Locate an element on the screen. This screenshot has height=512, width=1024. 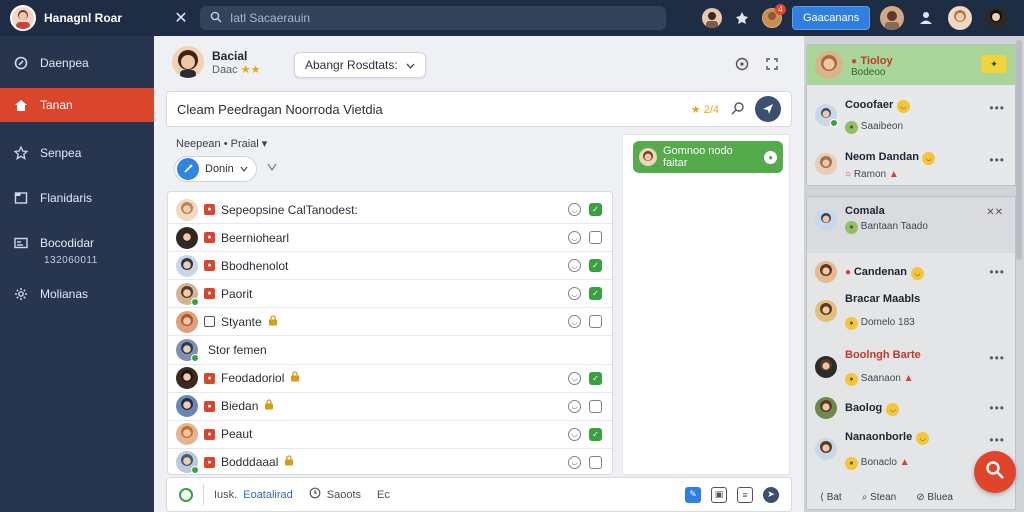
table-row: ● Biedan ◡ is located at coordinates (390, 407).